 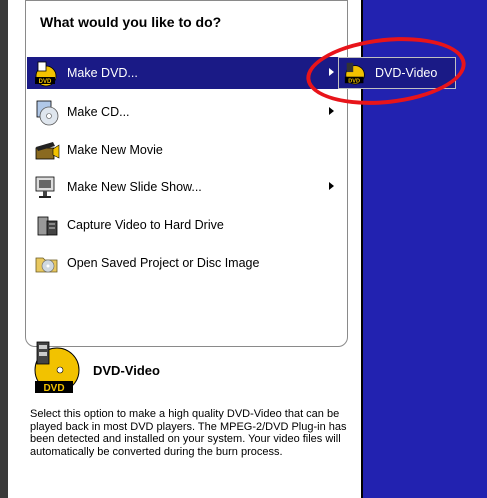 I want to click on menu-item-label: Open Saved Project or Disc Image, so click(x=163, y=263).